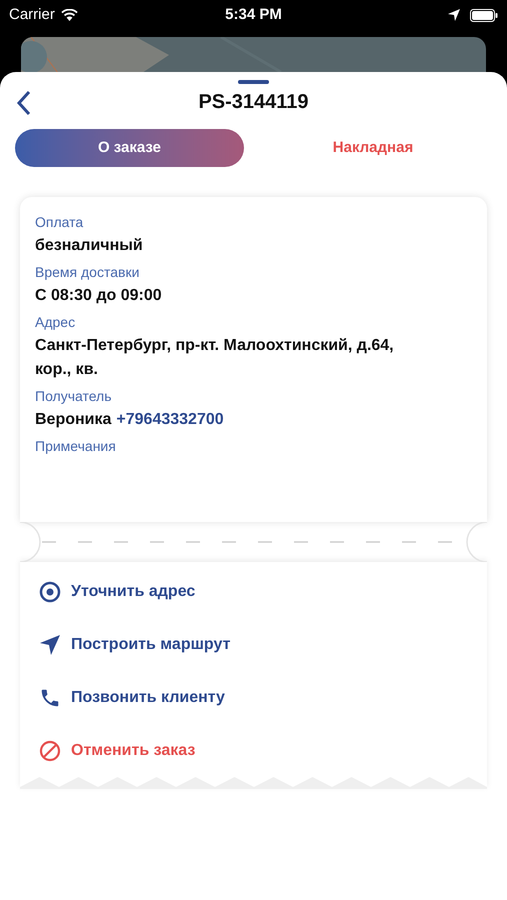  Describe the element at coordinates (50, 645) in the screenshot. I see `navigation-arrow-icon` at that location.